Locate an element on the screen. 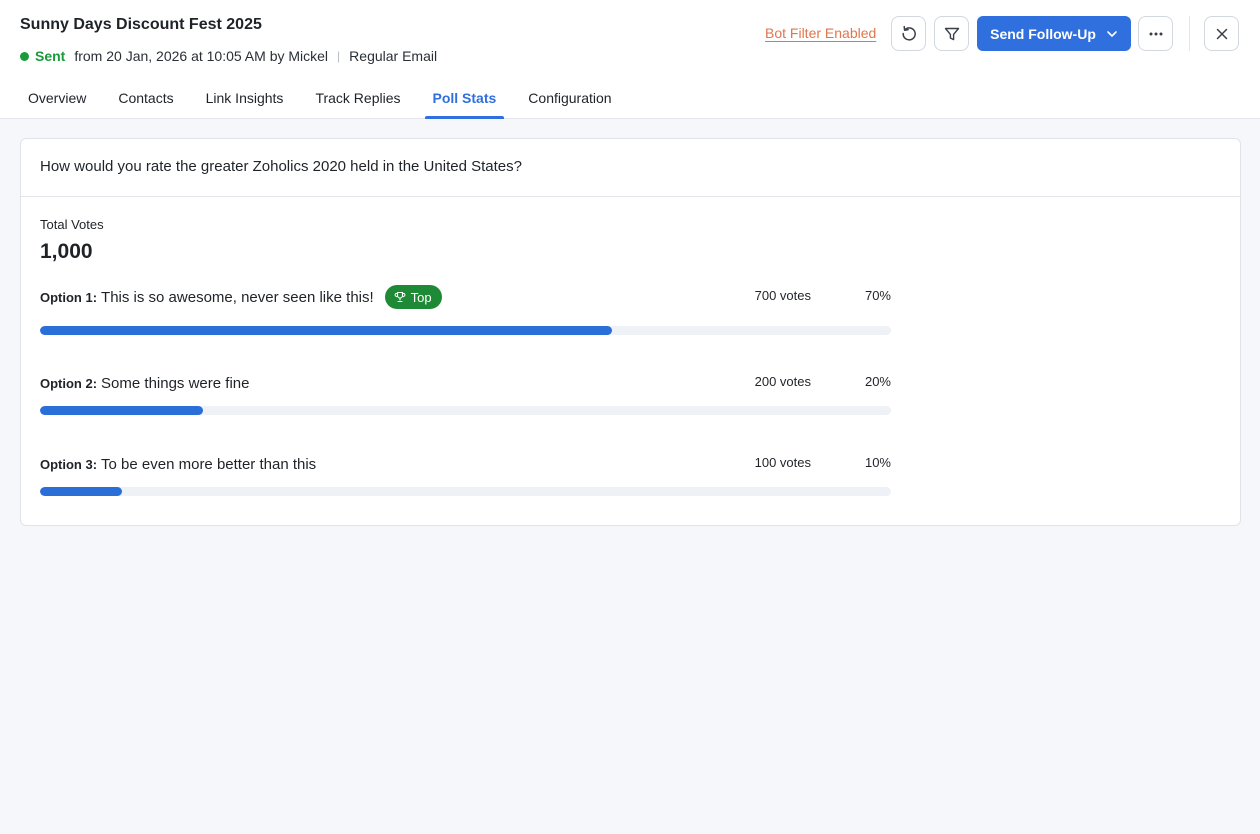  close-icon is located at coordinates (1221, 33).